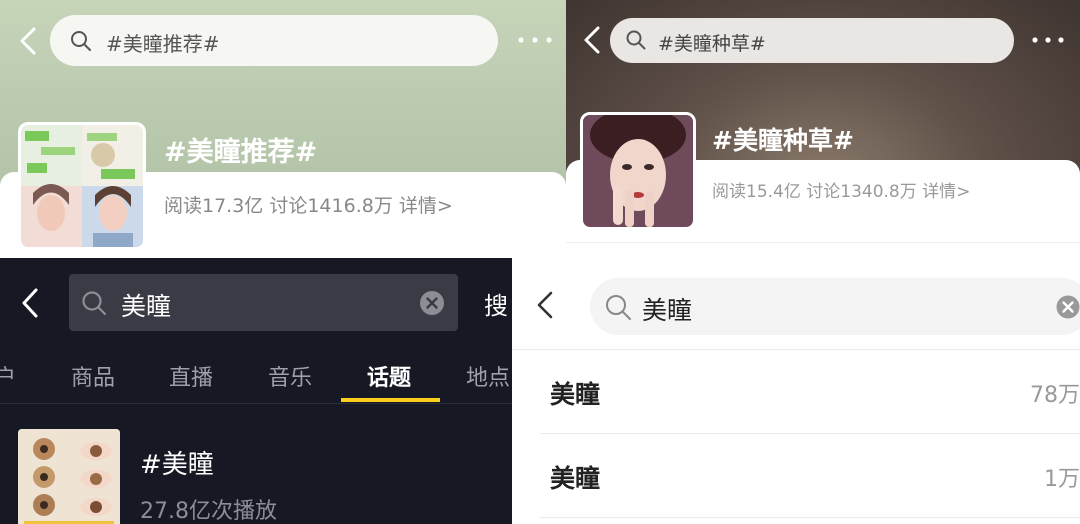  What do you see at coordinates (274, 40) in the screenshot?
I see `search-bar: #美瞳推荐#` at bounding box center [274, 40].